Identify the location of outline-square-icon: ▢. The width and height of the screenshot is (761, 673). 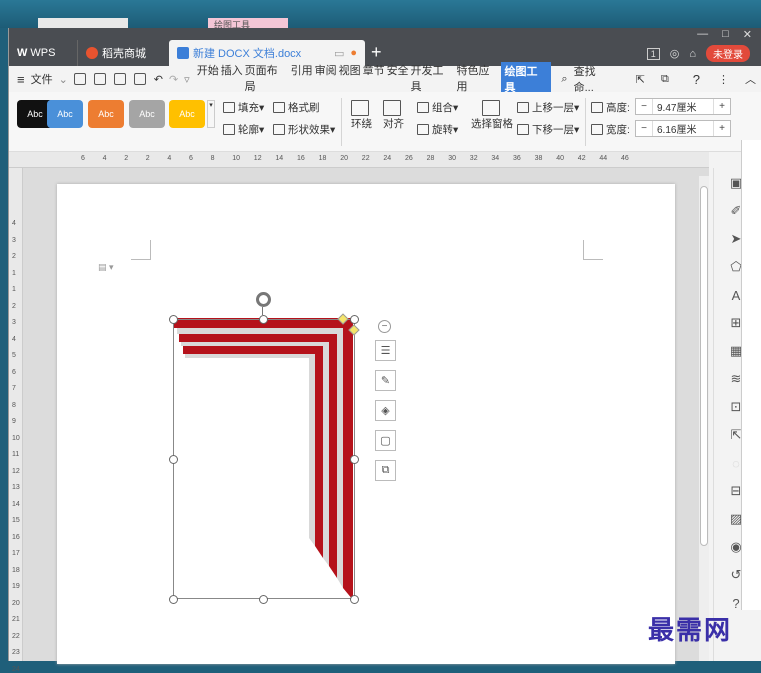
(385, 440).